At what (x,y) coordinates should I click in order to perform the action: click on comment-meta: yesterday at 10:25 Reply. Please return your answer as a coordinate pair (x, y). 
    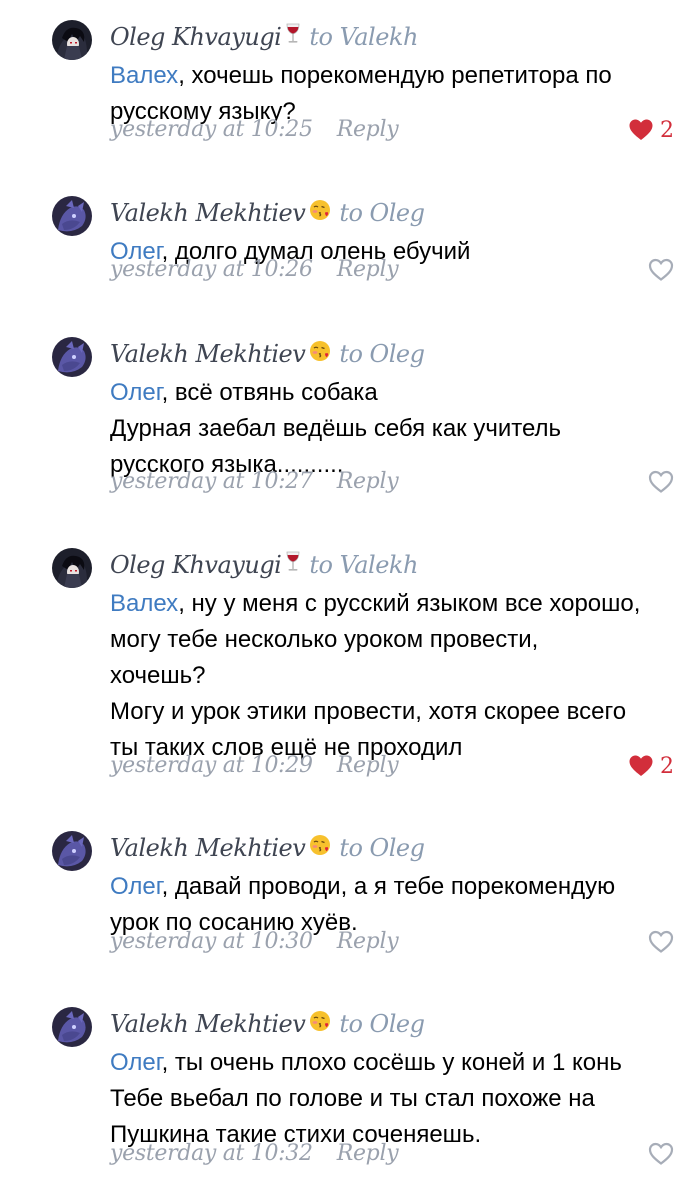
    Looking at the image, I should click on (254, 130).